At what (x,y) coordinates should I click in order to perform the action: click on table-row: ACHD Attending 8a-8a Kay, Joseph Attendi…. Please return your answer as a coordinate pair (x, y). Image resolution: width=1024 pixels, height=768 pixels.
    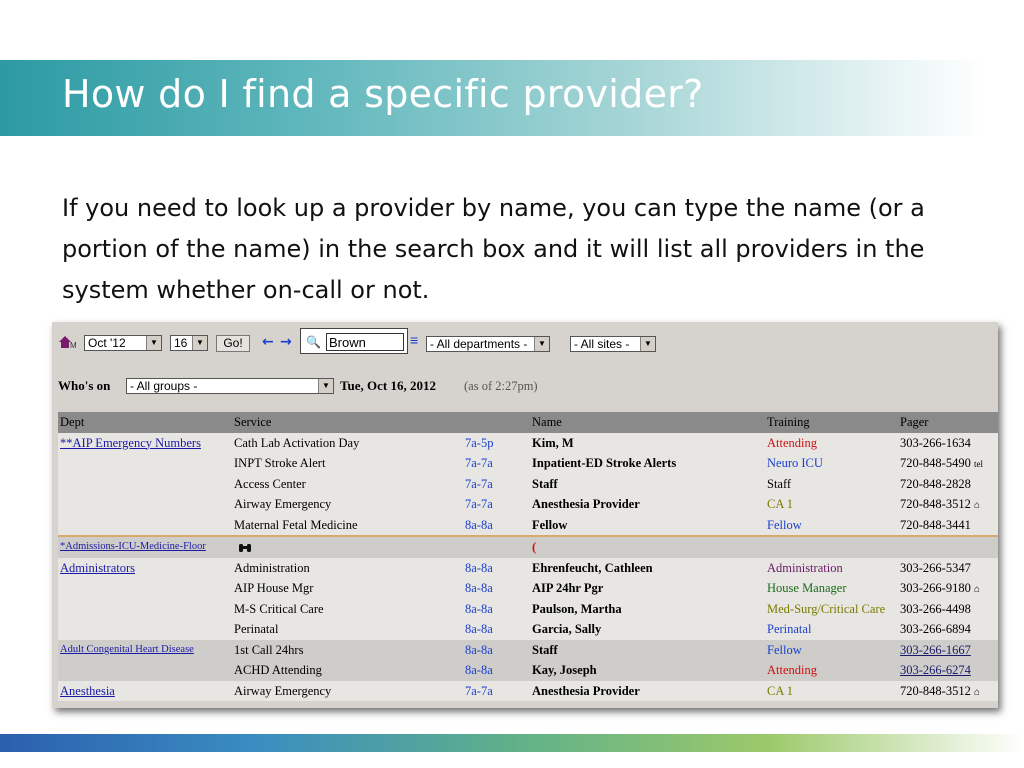
    Looking at the image, I should click on (528, 670).